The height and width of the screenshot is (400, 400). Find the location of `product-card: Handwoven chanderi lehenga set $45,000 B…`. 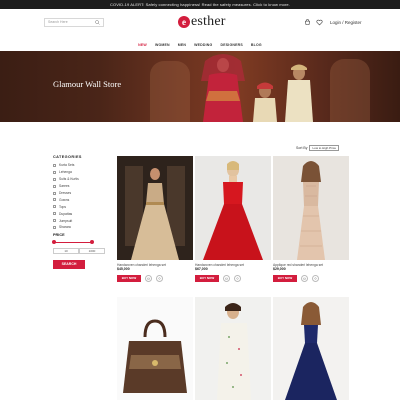

product-card: Handwoven chanderi lehenga set $45,000 B… is located at coordinates (155, 219).